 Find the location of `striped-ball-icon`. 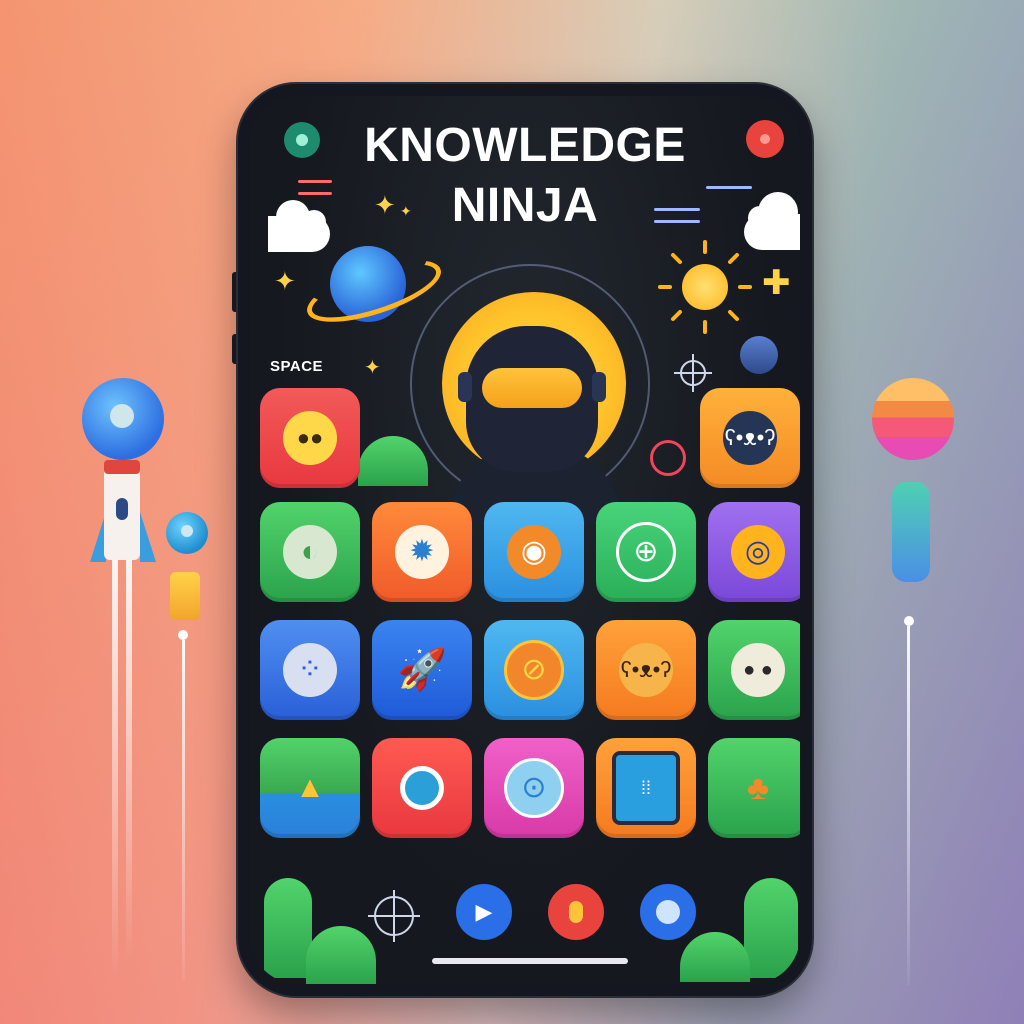

striped-ball-icon is located at coordinates (913, 419).